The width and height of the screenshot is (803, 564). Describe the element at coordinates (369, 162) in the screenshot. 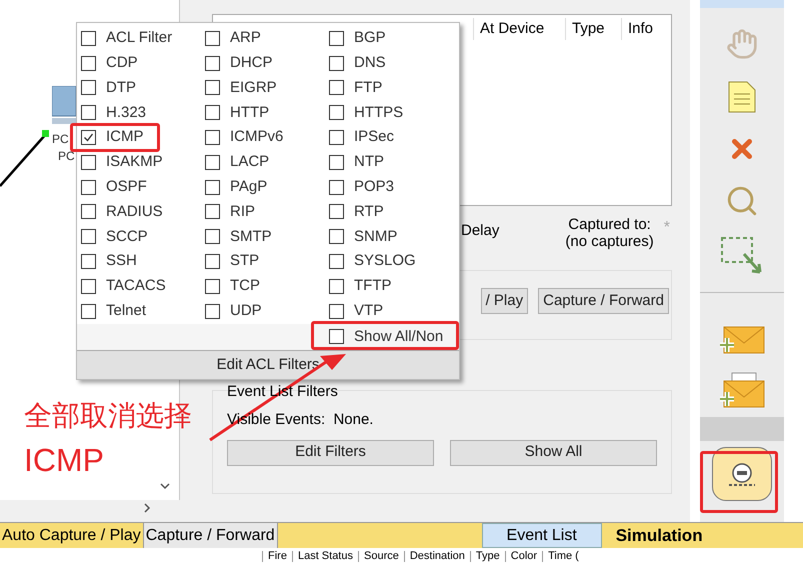

I see `filter-label: NTP` at that location.